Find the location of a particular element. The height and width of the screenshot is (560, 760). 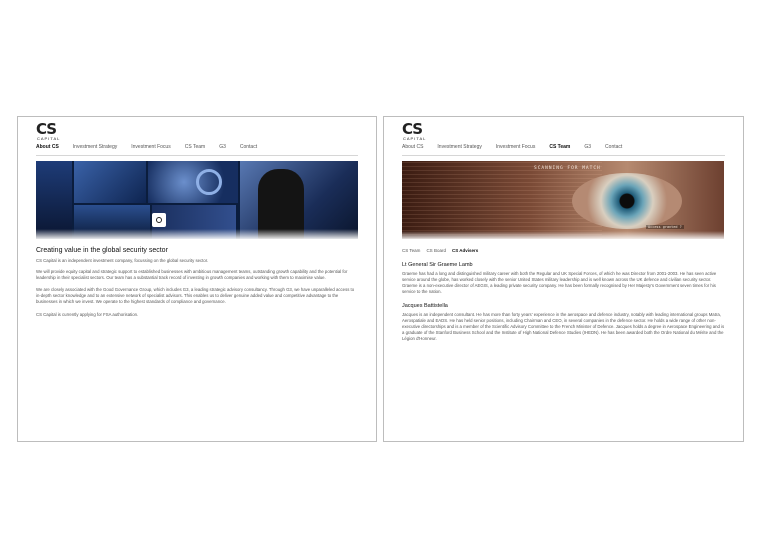

team-subnav: CS Team CS Board CS Advisers is located at coordinates (443, 250).